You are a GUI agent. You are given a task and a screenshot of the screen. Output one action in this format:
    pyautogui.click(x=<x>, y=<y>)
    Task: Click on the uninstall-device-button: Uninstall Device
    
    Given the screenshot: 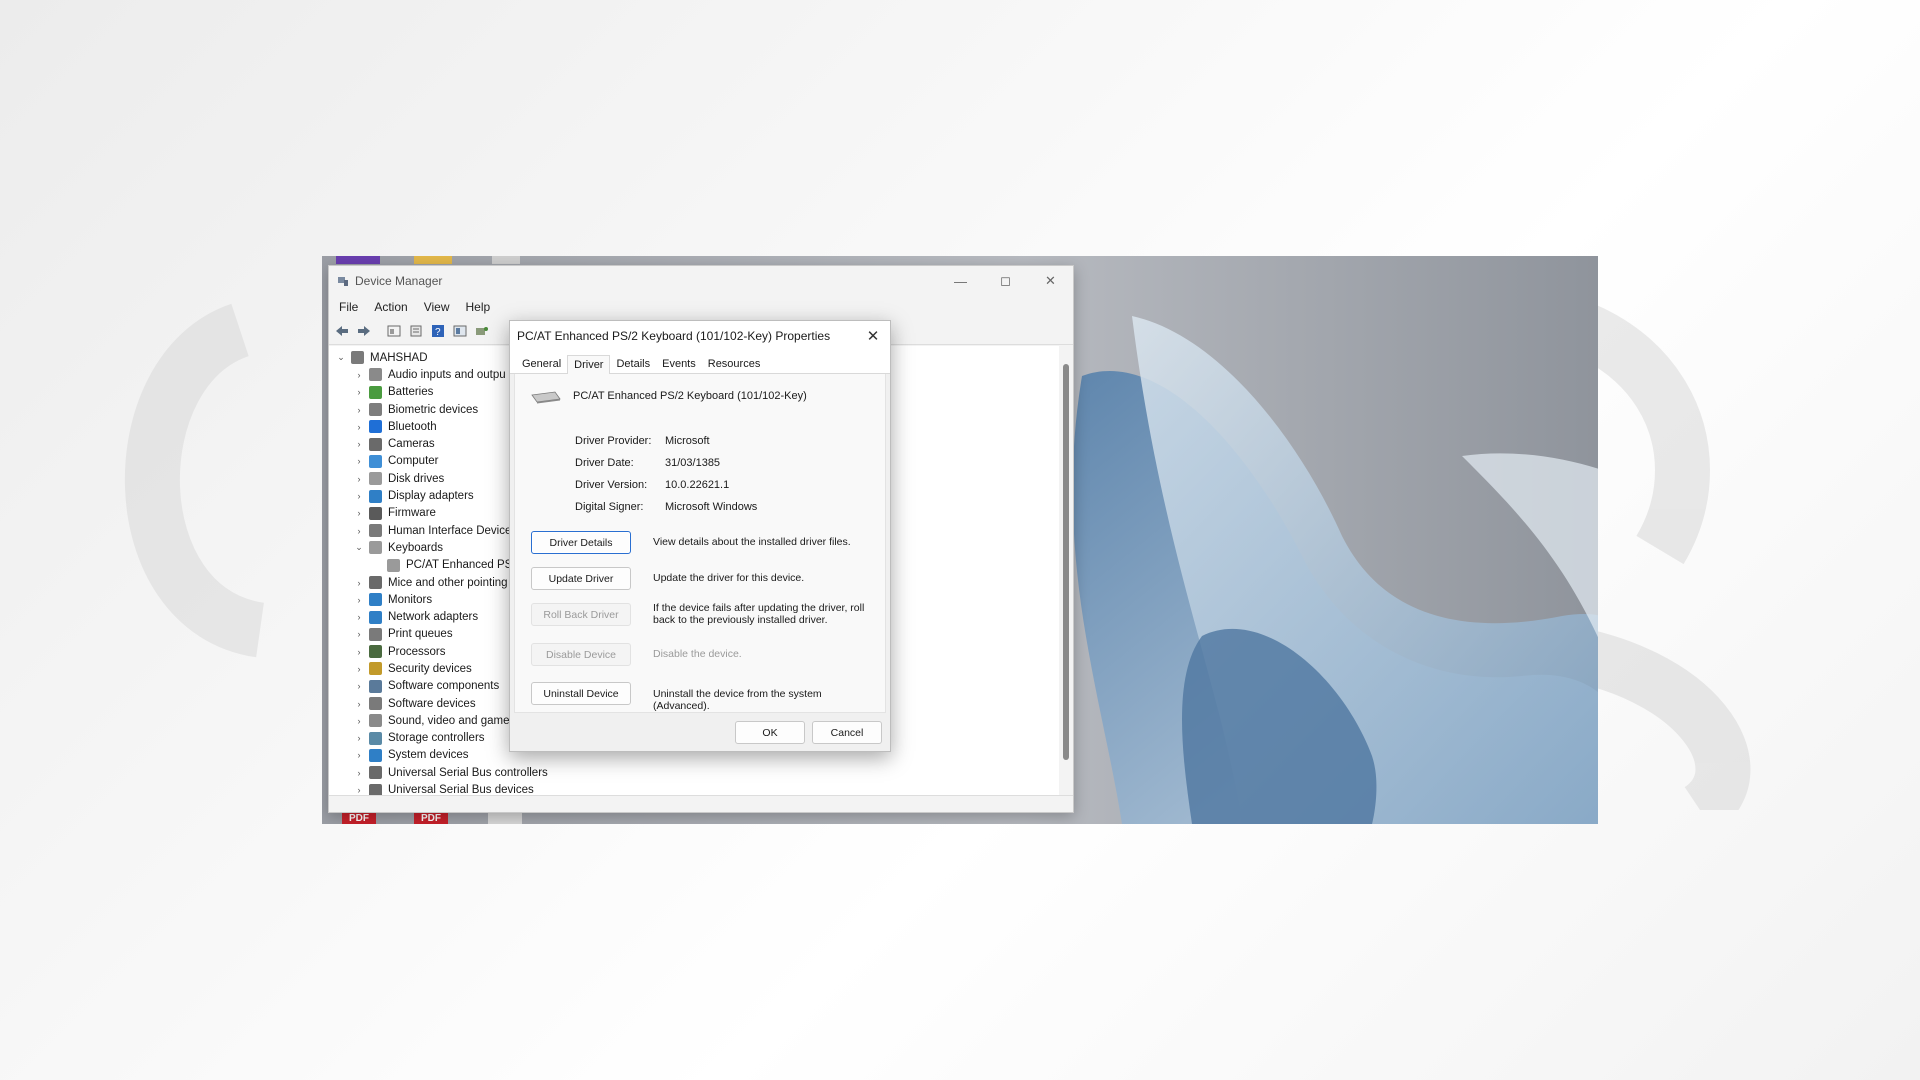 What is the action you would take?
    pyautogui.click(x=581, y=693)
    